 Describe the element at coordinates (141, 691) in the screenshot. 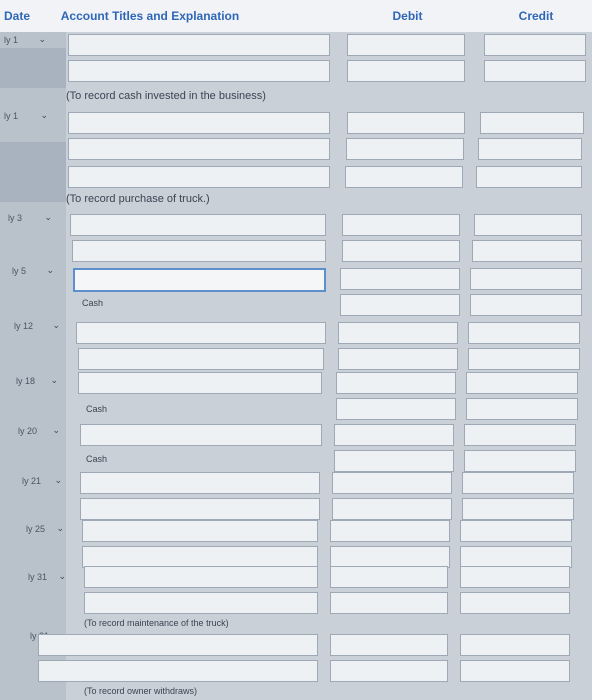

I see `entry-explanation: (To record owner withdraws)` at that location.